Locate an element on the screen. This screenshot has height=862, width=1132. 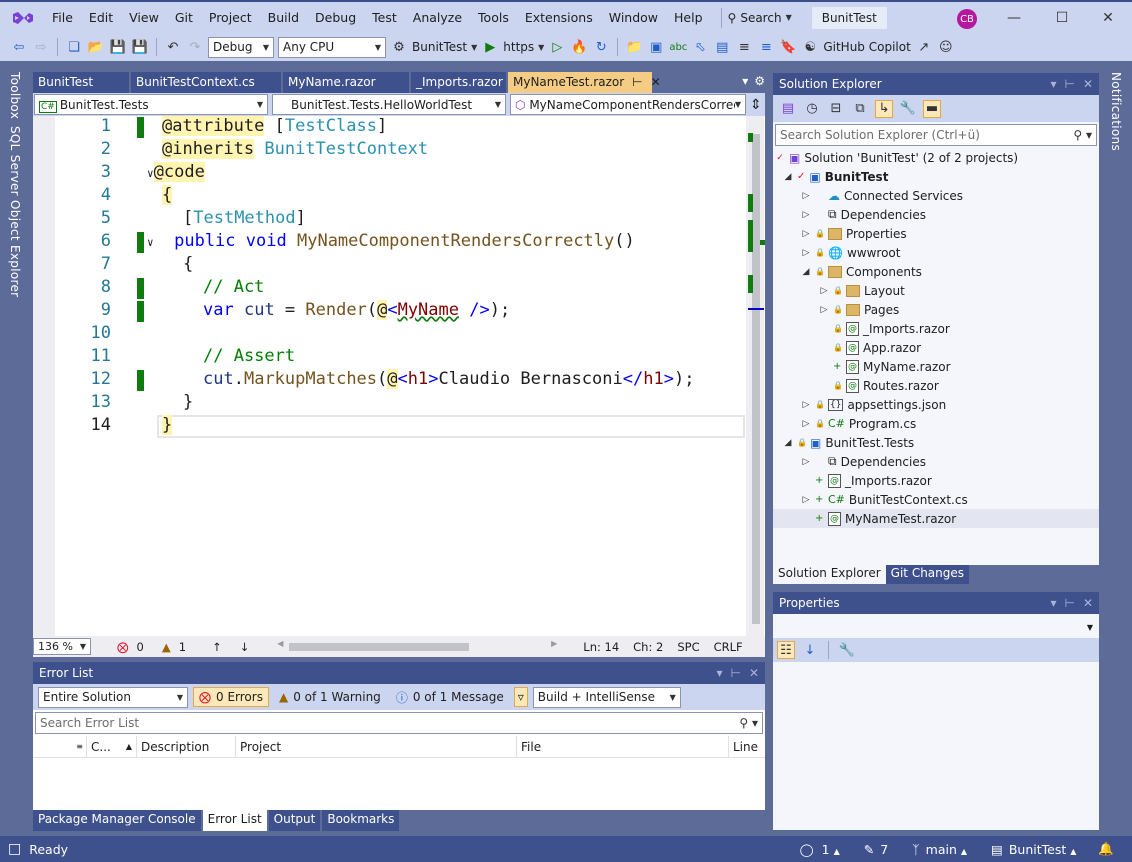
tree-item: 🔒 @ _Imports.razor is located at coordinates (884, 328).